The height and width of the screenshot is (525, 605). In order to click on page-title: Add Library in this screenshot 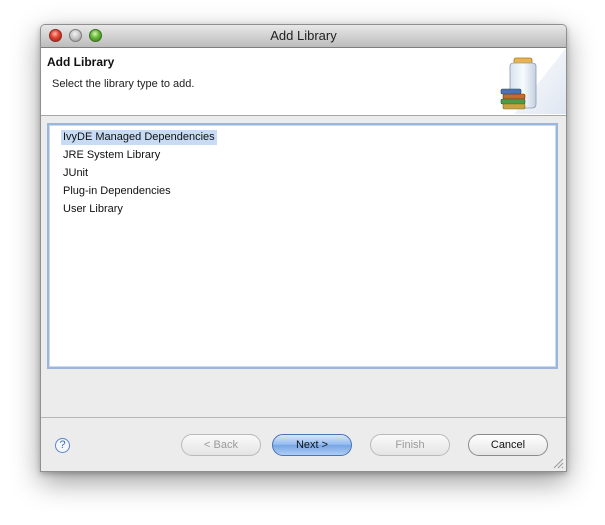, I will do `click(81, 62)`.